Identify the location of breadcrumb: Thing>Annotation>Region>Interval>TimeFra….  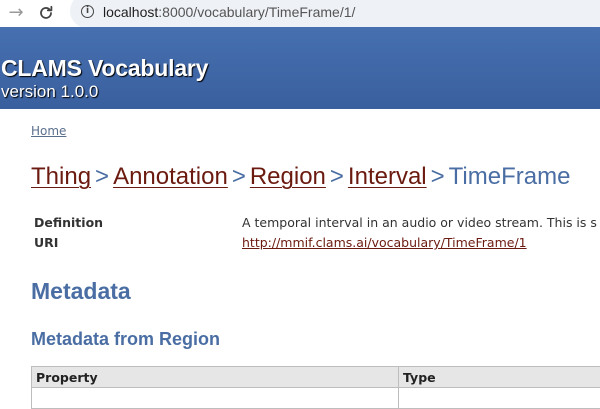
(300, 177).